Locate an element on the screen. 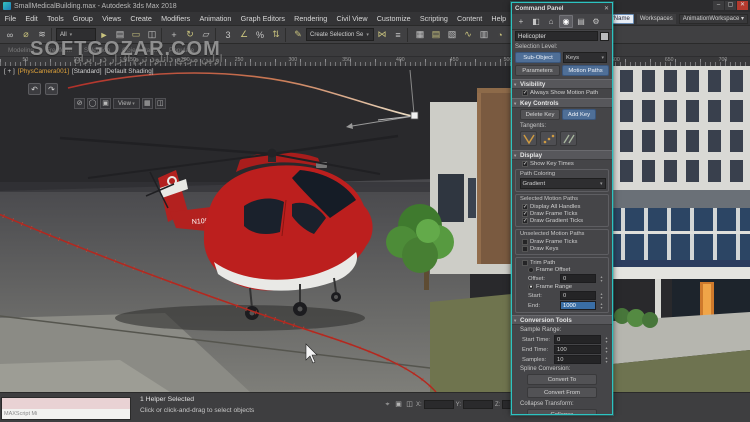 Image resolution: width=750 pixels, height=422 pixels. snap-toggle-3d-icon: 3 is located at coordinates (228, 35).